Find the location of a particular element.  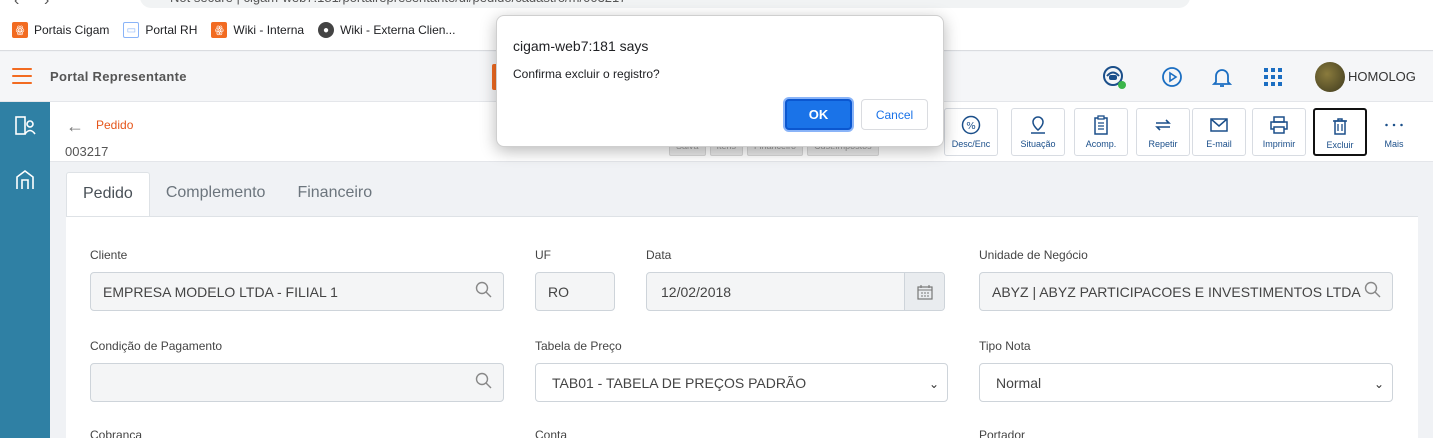

globe-icon: ● is located at coordinates (326, 30).